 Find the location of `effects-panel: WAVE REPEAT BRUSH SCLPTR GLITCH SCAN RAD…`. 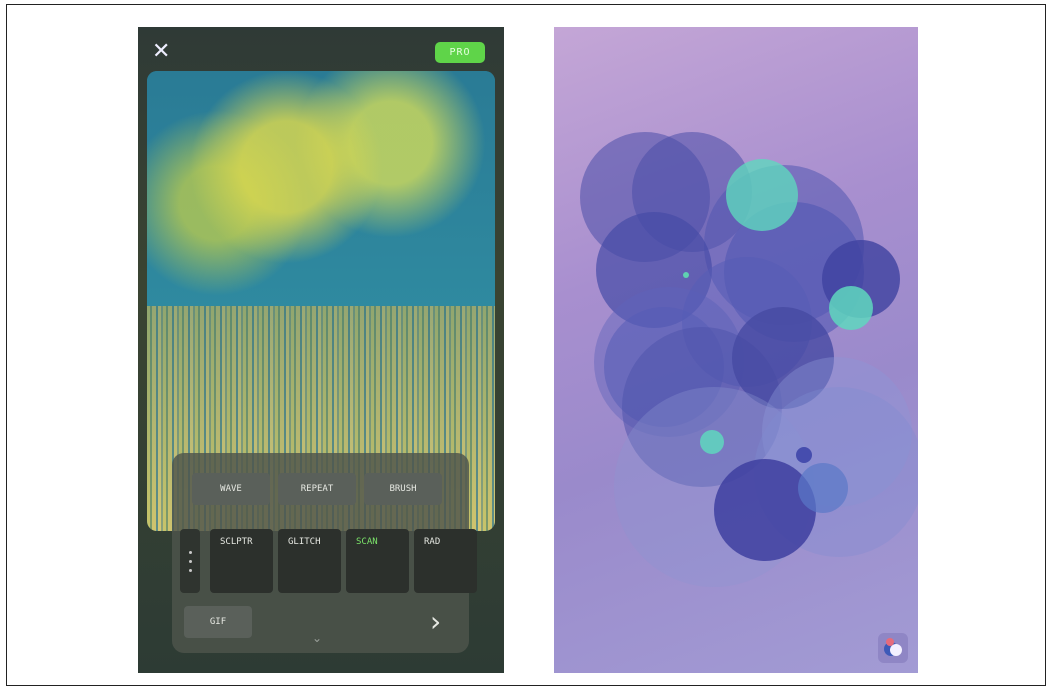

effects-panel: WAVE REPEAT BRUSH SCLPTR GLITCH SCAN RAD… is located at coordinates (324, 553).